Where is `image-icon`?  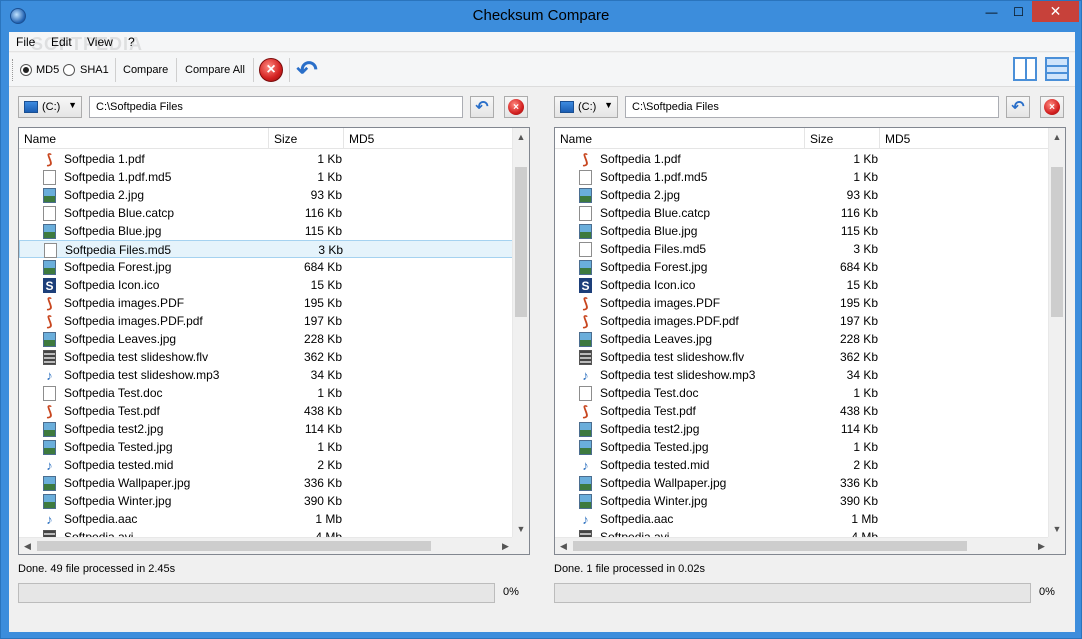
image-icon is located at coordinates (585, 447).